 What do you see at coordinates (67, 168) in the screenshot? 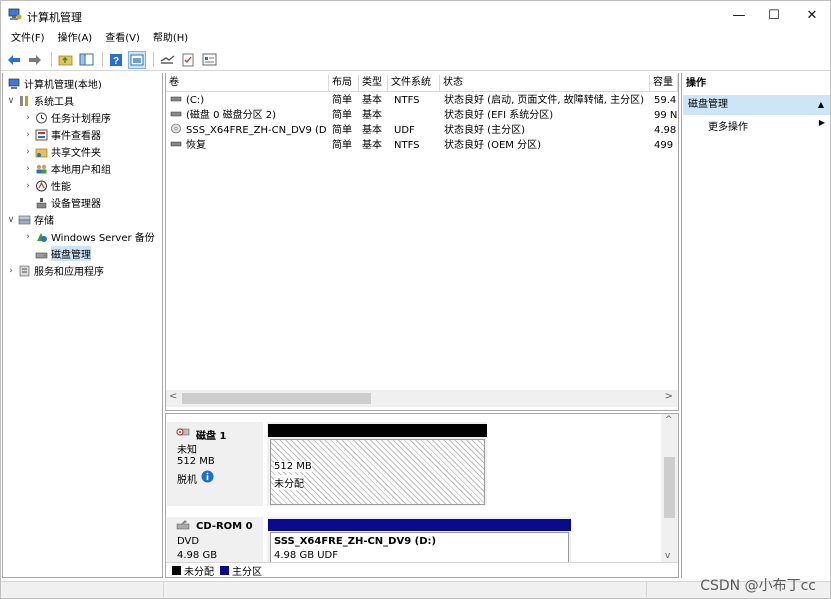
I see `tree-node-local-users: › 本地用户和组` at bounding box center [67, 168].